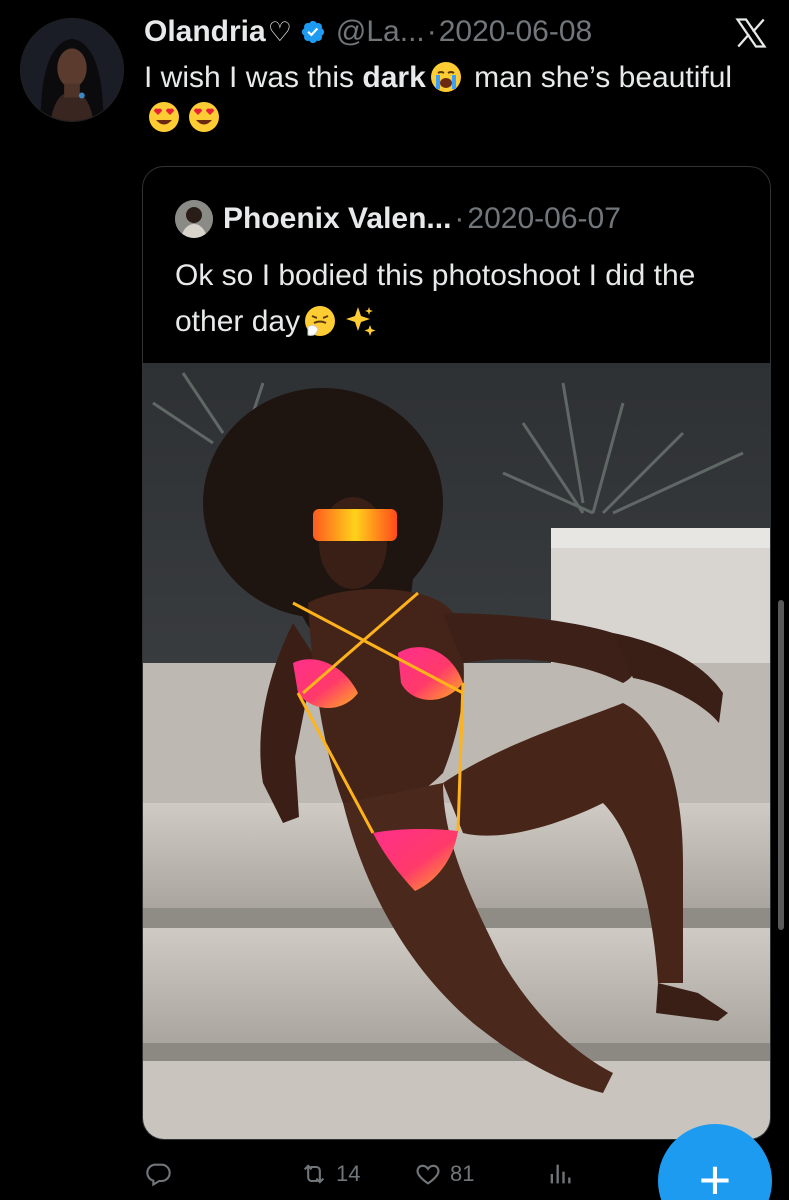  I want to click on scrollbar-thumb, so click(781, 765).